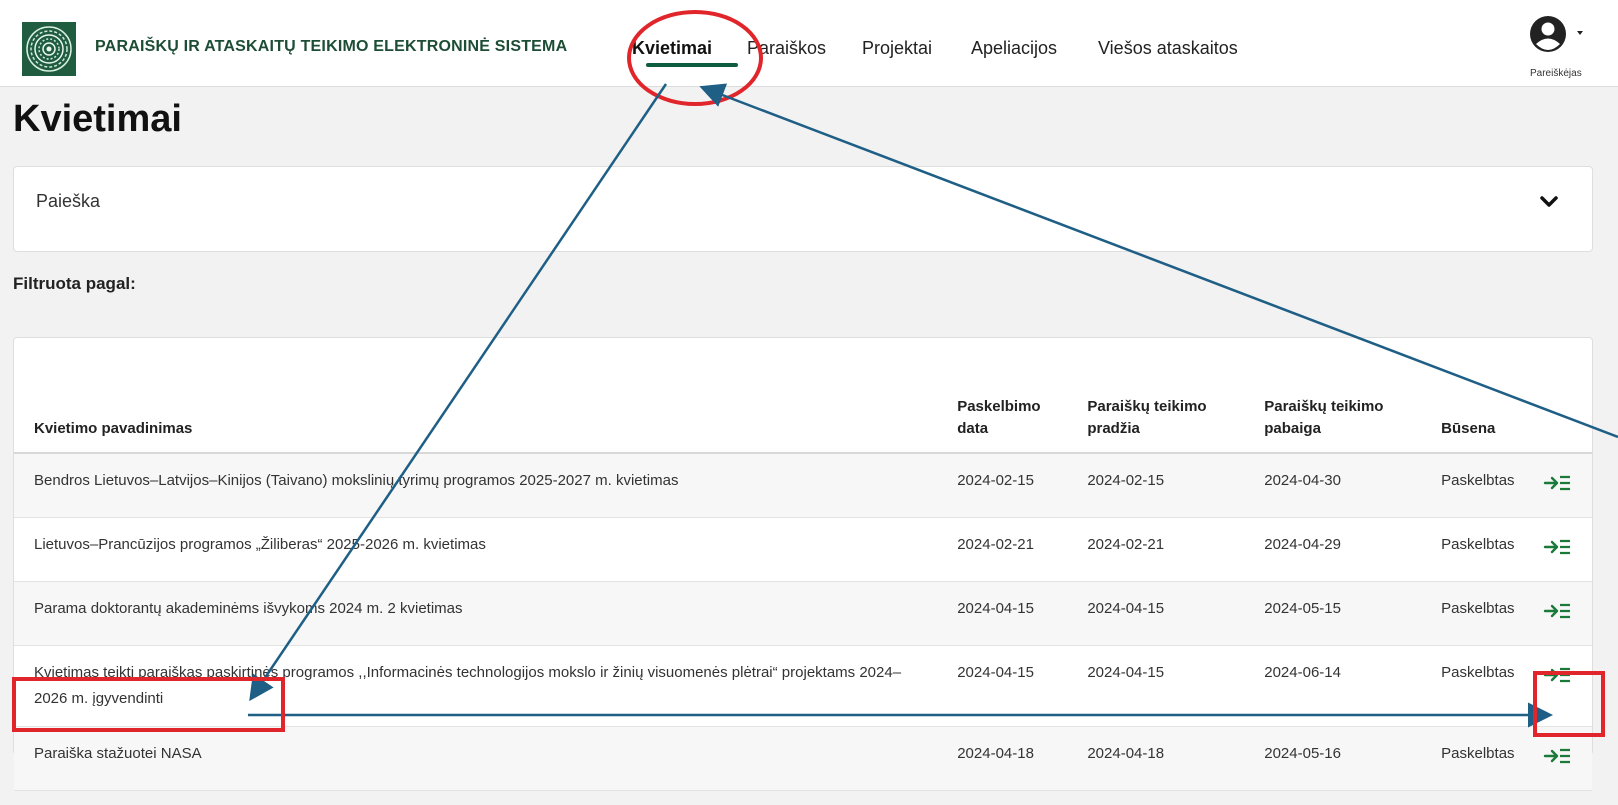 This screenshot has width=1618, height=805. I want to click on nav-item-kvietimai: Kvietimai, so click(672, 48).